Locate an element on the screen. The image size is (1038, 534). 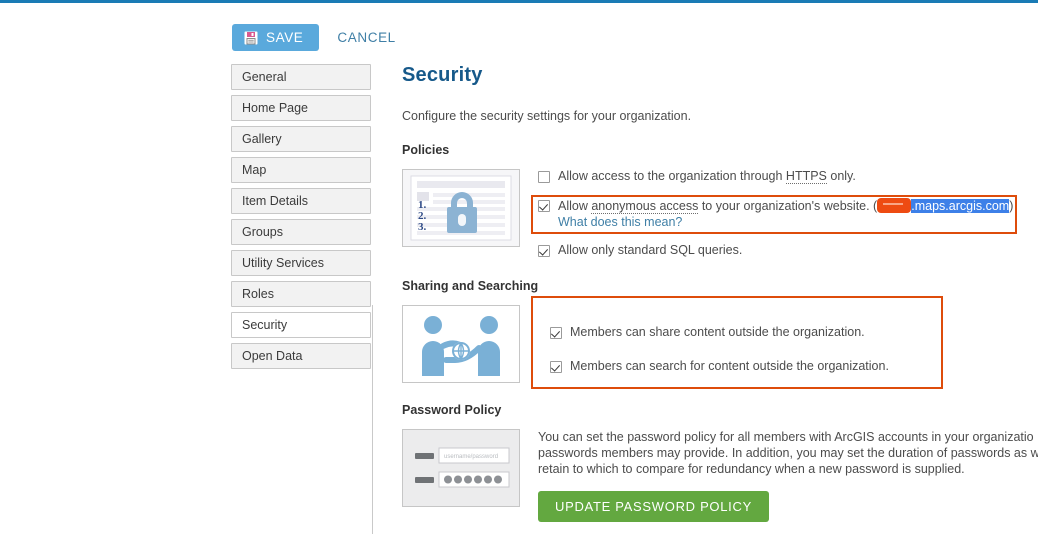
sidebar-item-roles: Roles is located at coordinates (301, 294).